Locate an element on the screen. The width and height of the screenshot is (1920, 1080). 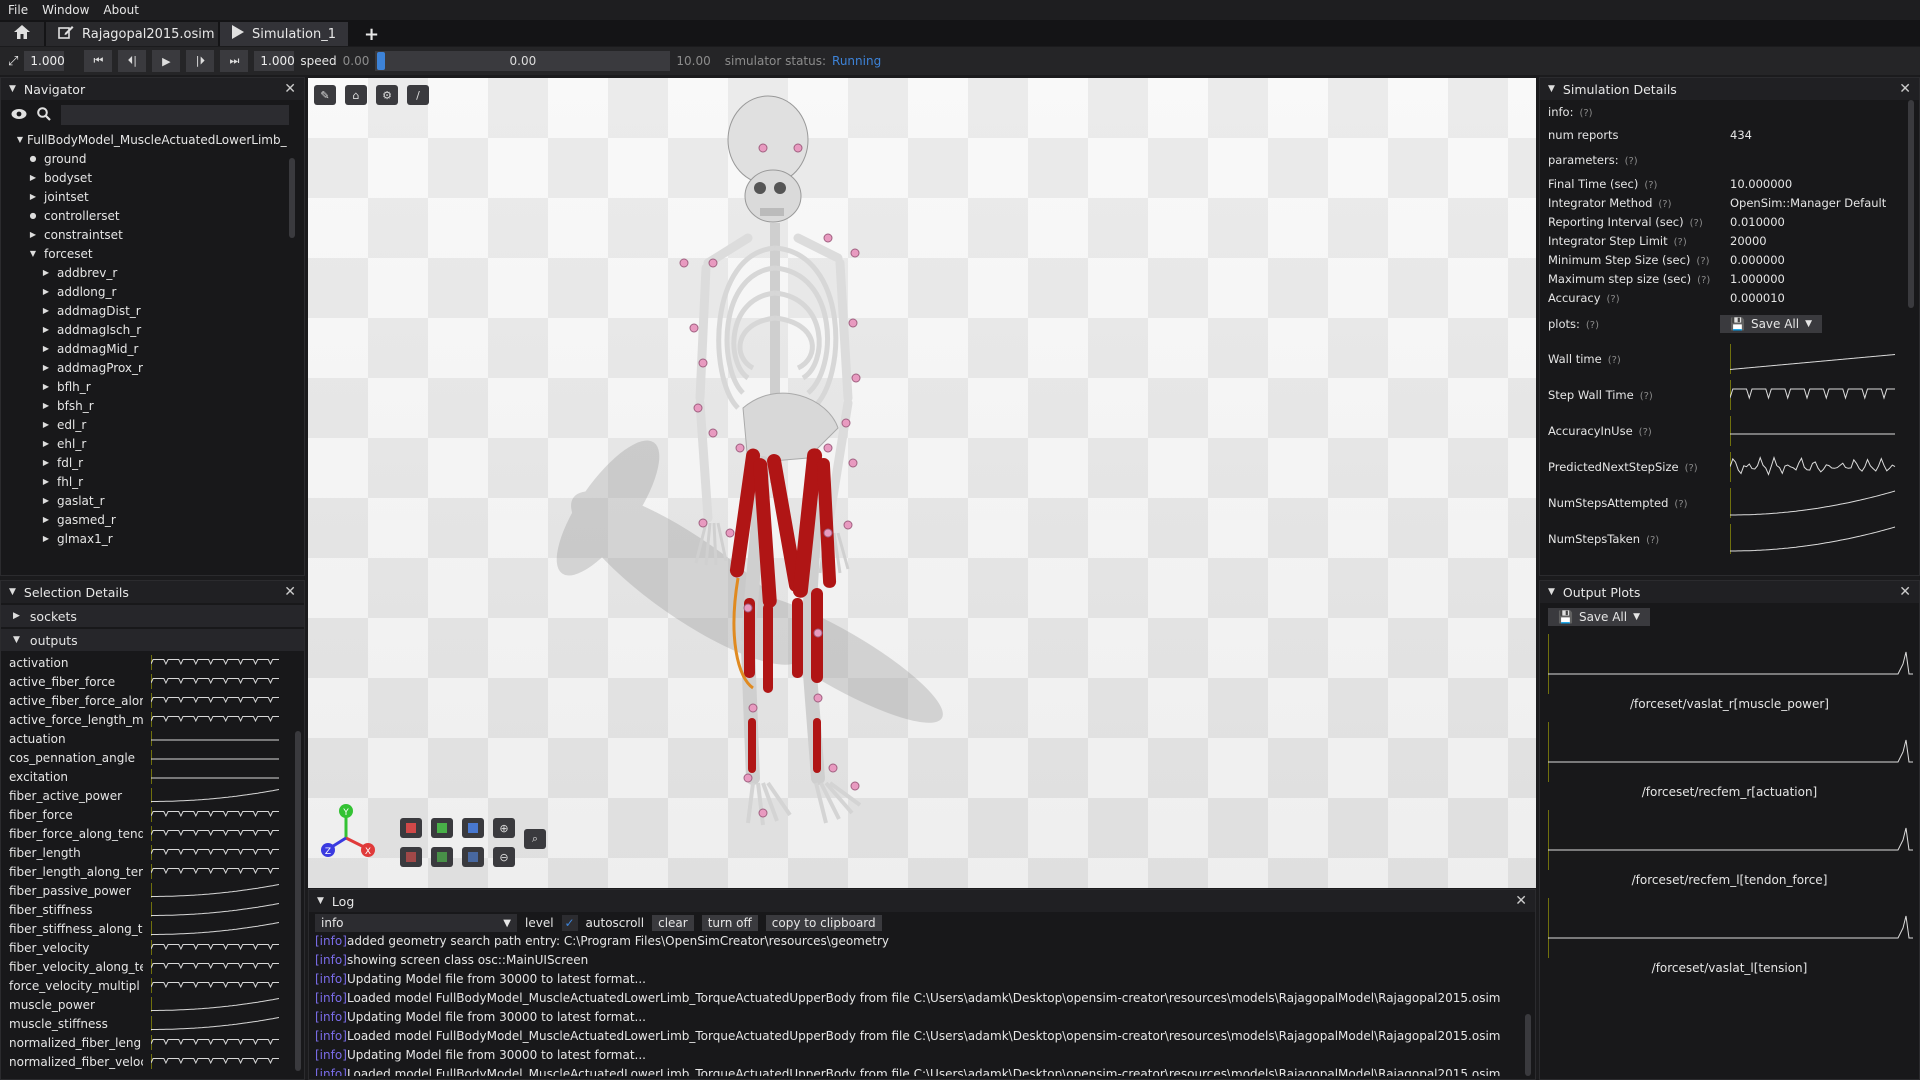
tab-model-editor: Rajagopal2015.osim is located at coordinates (132, 34).